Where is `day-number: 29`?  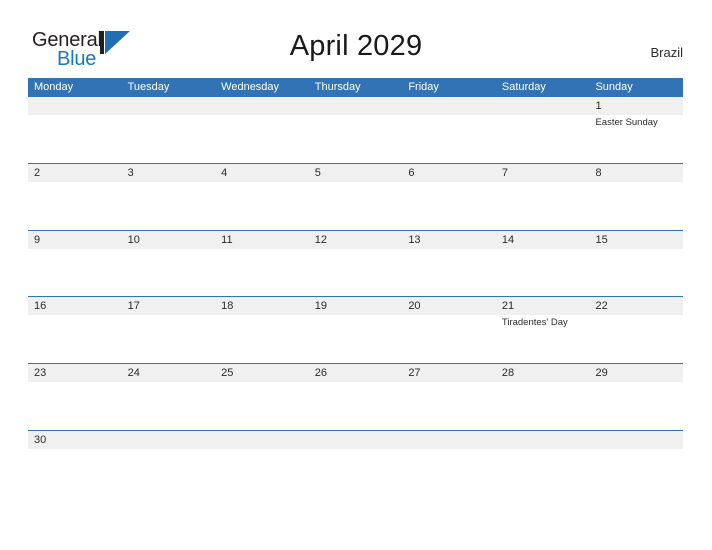
day-number: 29 is located at coordinates (601, 373).